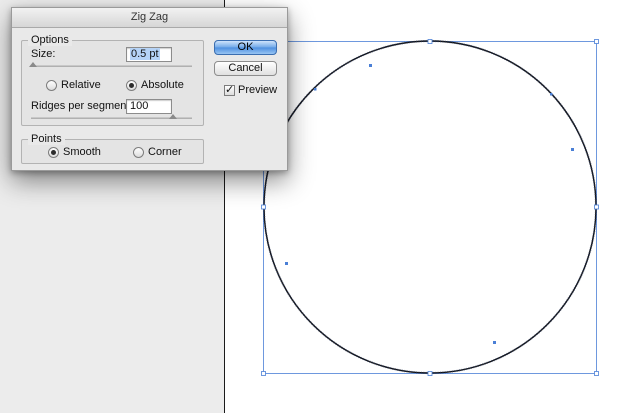 Image resolution: width=620 pixels, height=413 pixels. What do you see at coordinates (111, 118) in the screenshot?
I see `ridges-slider-track` at bounding box center [111, 118].